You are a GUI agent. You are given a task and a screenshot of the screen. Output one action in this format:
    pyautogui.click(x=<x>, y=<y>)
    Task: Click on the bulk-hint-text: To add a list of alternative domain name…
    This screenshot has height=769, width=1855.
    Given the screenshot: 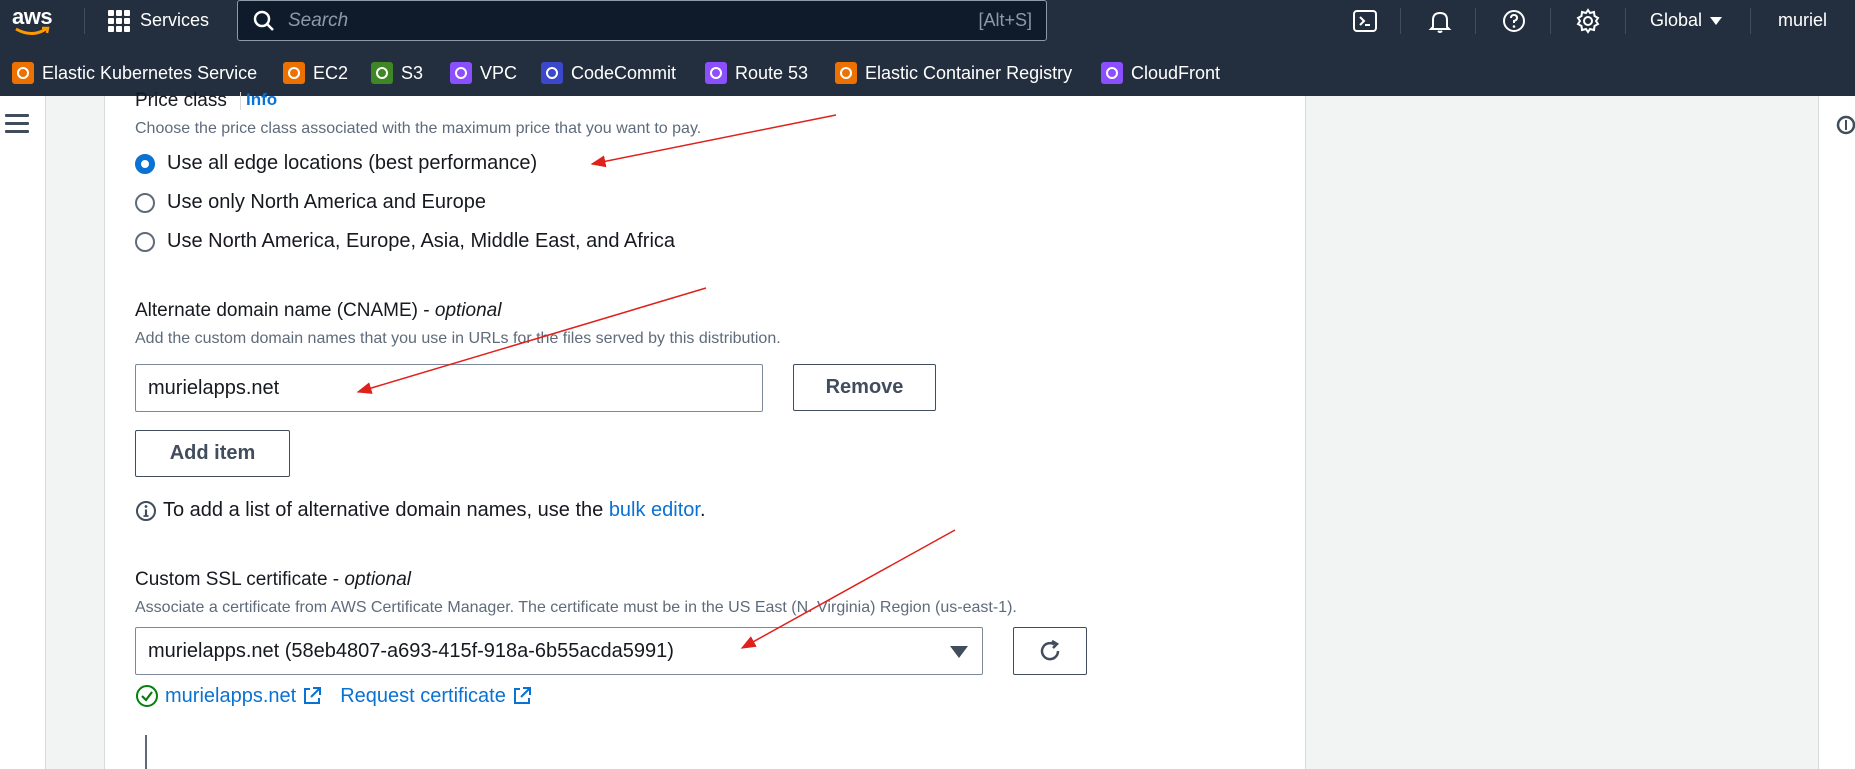 What is the action you would take?
    pyautogui.click(x=386, y=510)
    